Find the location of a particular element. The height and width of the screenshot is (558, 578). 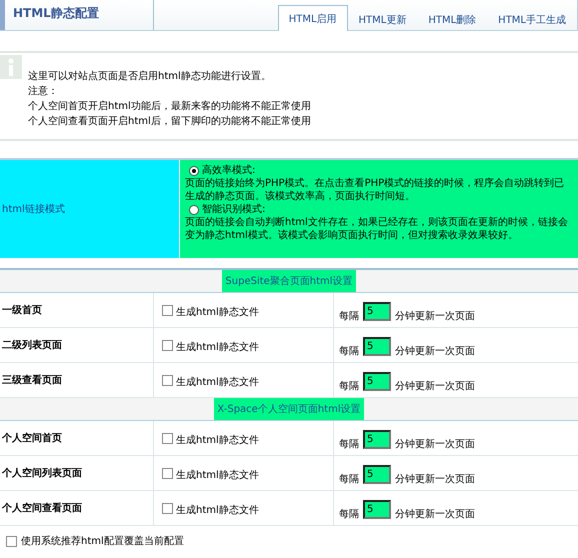

info-icon is located at coordinates (11, 67).